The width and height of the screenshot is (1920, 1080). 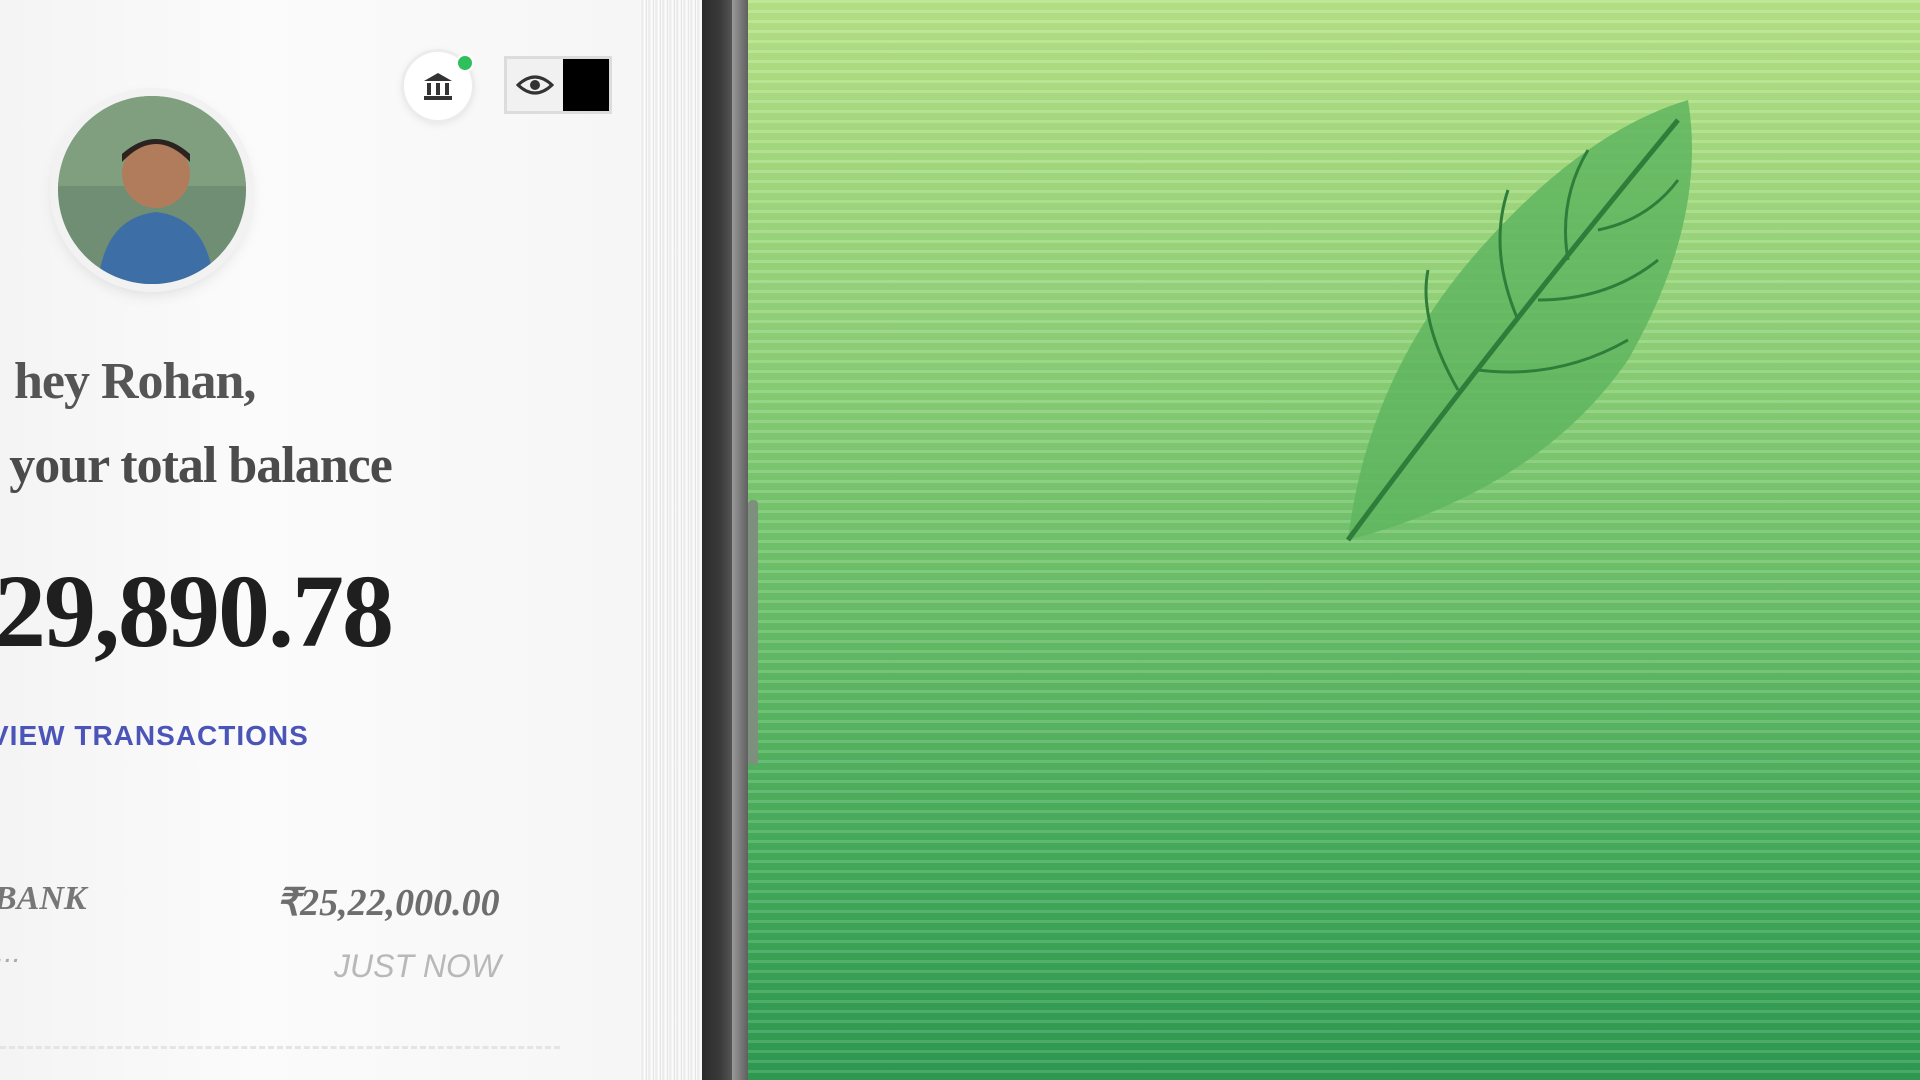 What do you see at coordinates (280, 1047) in the screenshot?
I see `divider` at bounding box center [280, 1047].